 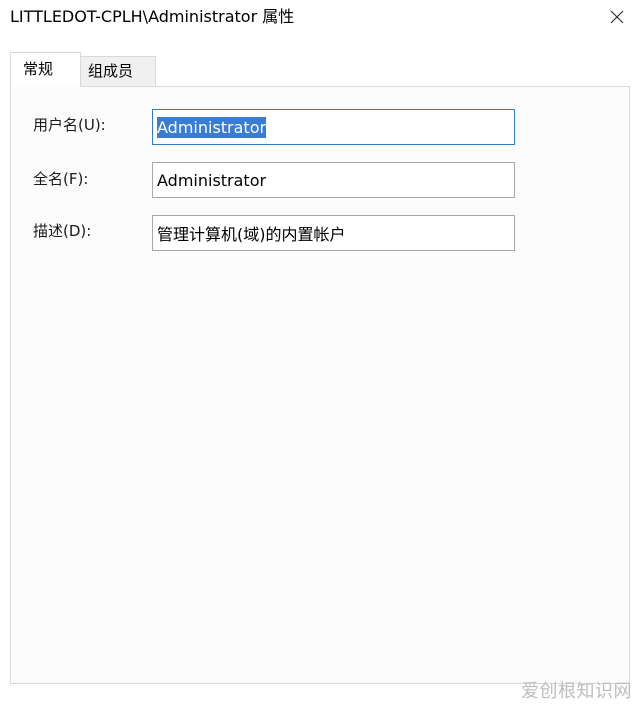 I want to click on tab-general-label: 常规, so click(x=38, y=69).